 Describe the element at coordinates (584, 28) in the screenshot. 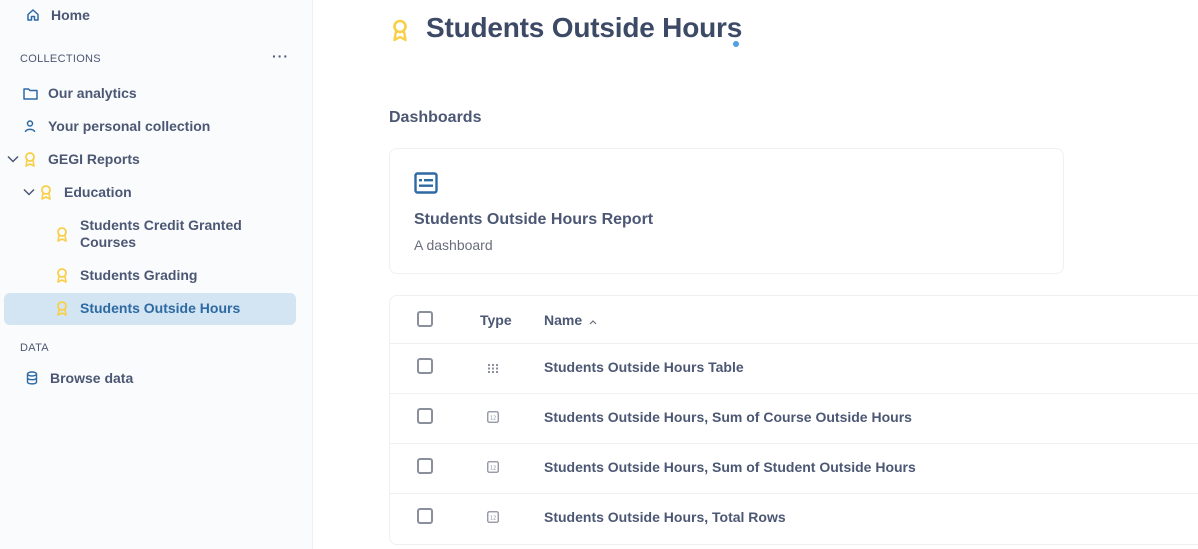

I see `page-title: Students Outside Hours` at that location.